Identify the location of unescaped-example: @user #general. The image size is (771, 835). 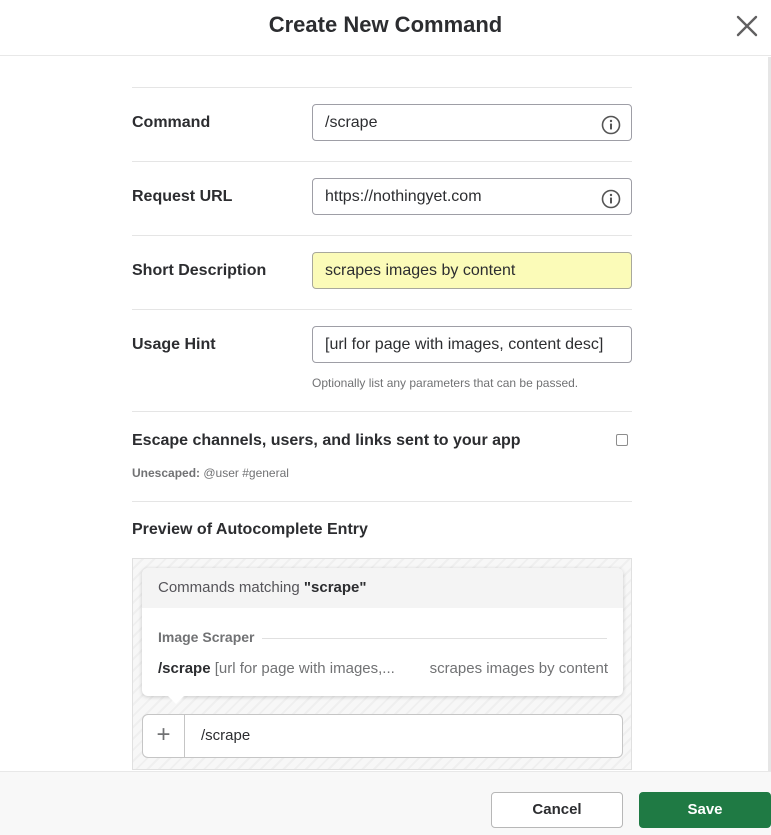
(246, 473).